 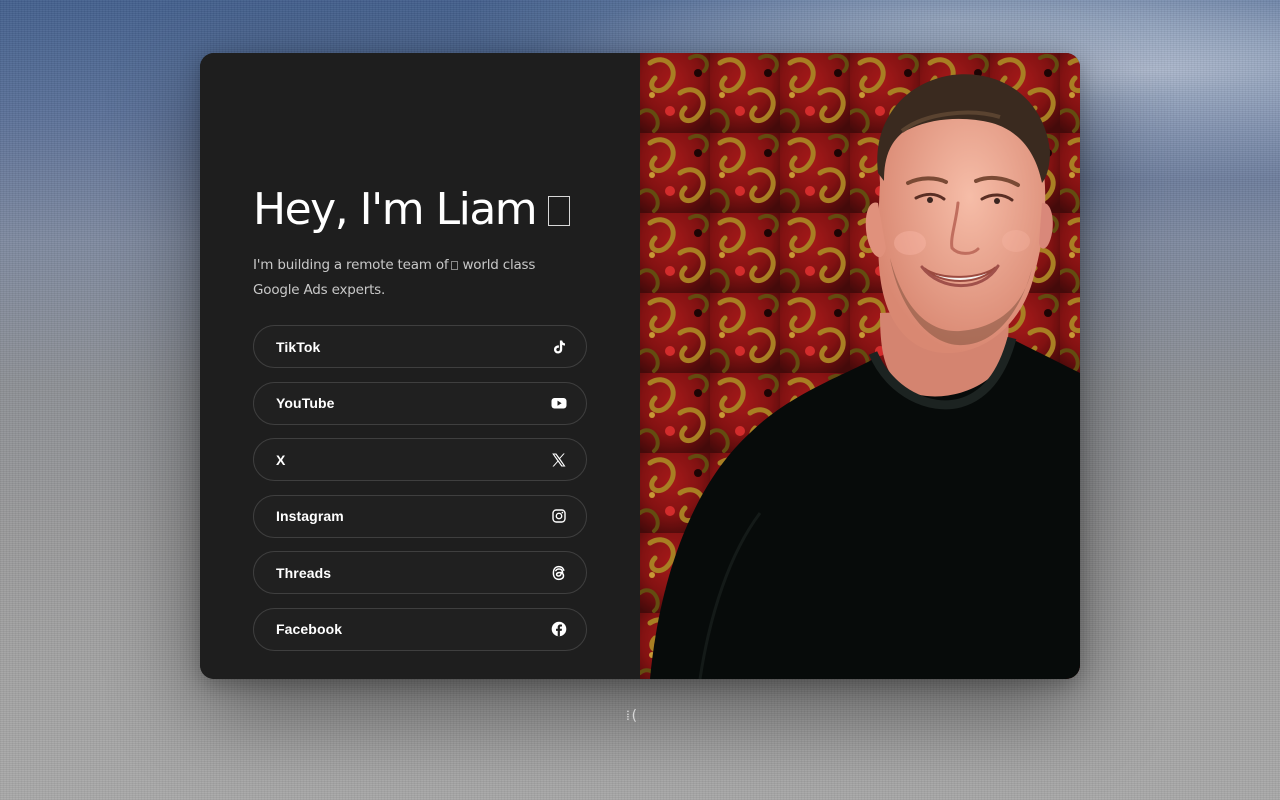 What do you see at coordinates (351, 265) in the screenshot?
I see `bio-text-before: I'm building a remote team of` at bounding box center [351, 265].